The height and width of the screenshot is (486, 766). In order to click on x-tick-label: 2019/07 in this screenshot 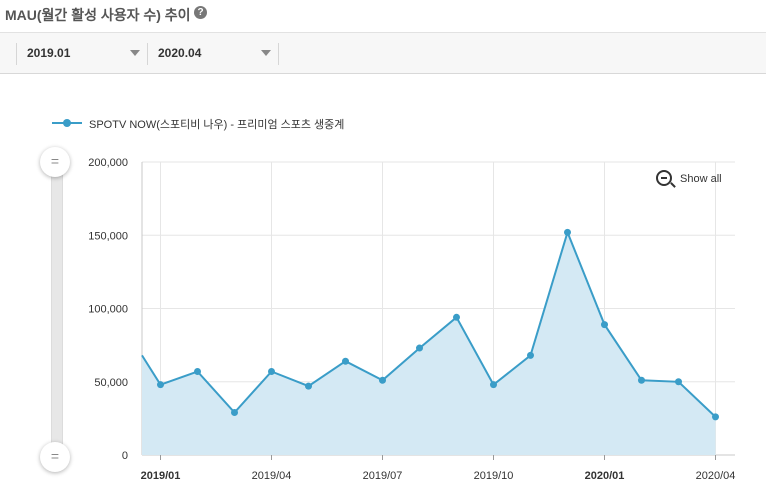, I will do `click(383, 476)`.